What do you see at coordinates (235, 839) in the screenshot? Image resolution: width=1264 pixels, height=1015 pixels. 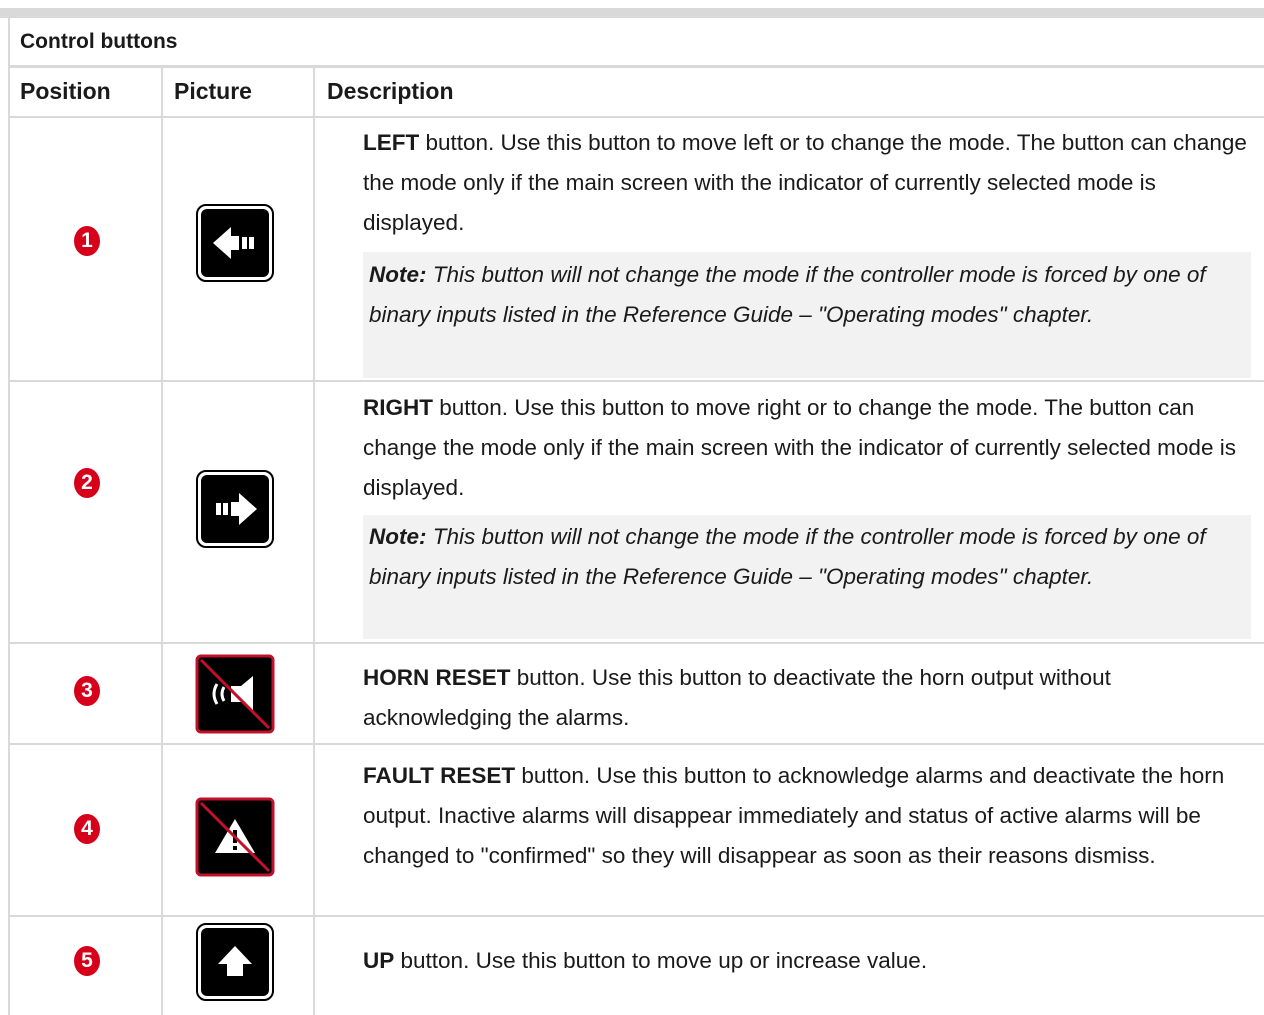 I see `fault-reset-icon` at bounding box center [235, 839].